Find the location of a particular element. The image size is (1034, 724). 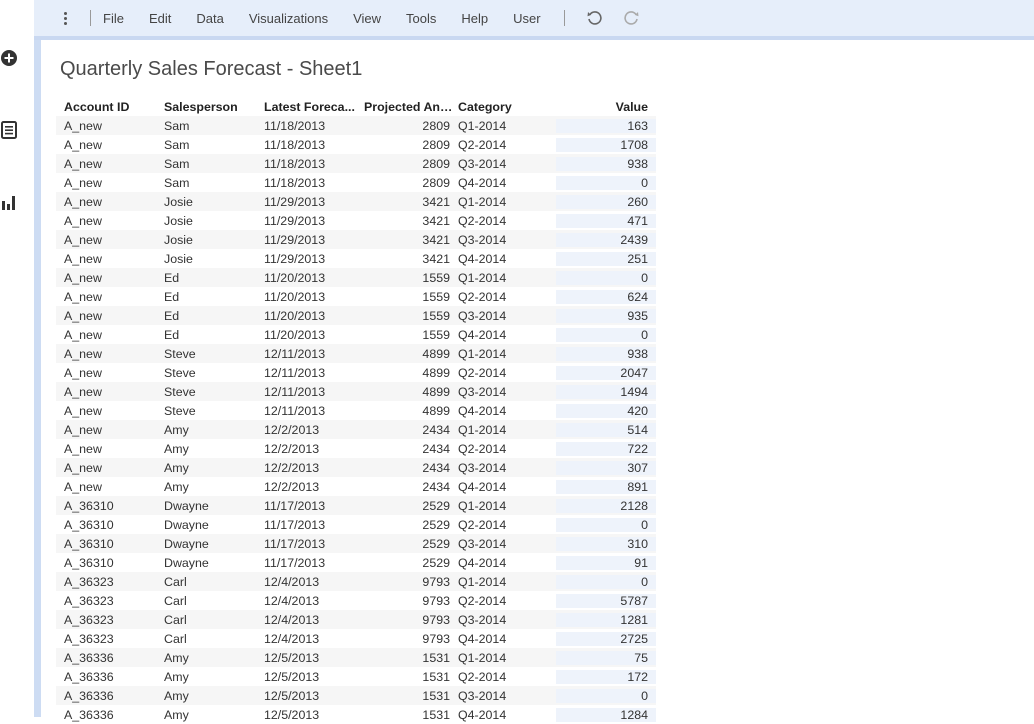

table-row: A_new Amy 12/2/2013 2434 Q1-2014 514 is located at coordinates (356, 429).